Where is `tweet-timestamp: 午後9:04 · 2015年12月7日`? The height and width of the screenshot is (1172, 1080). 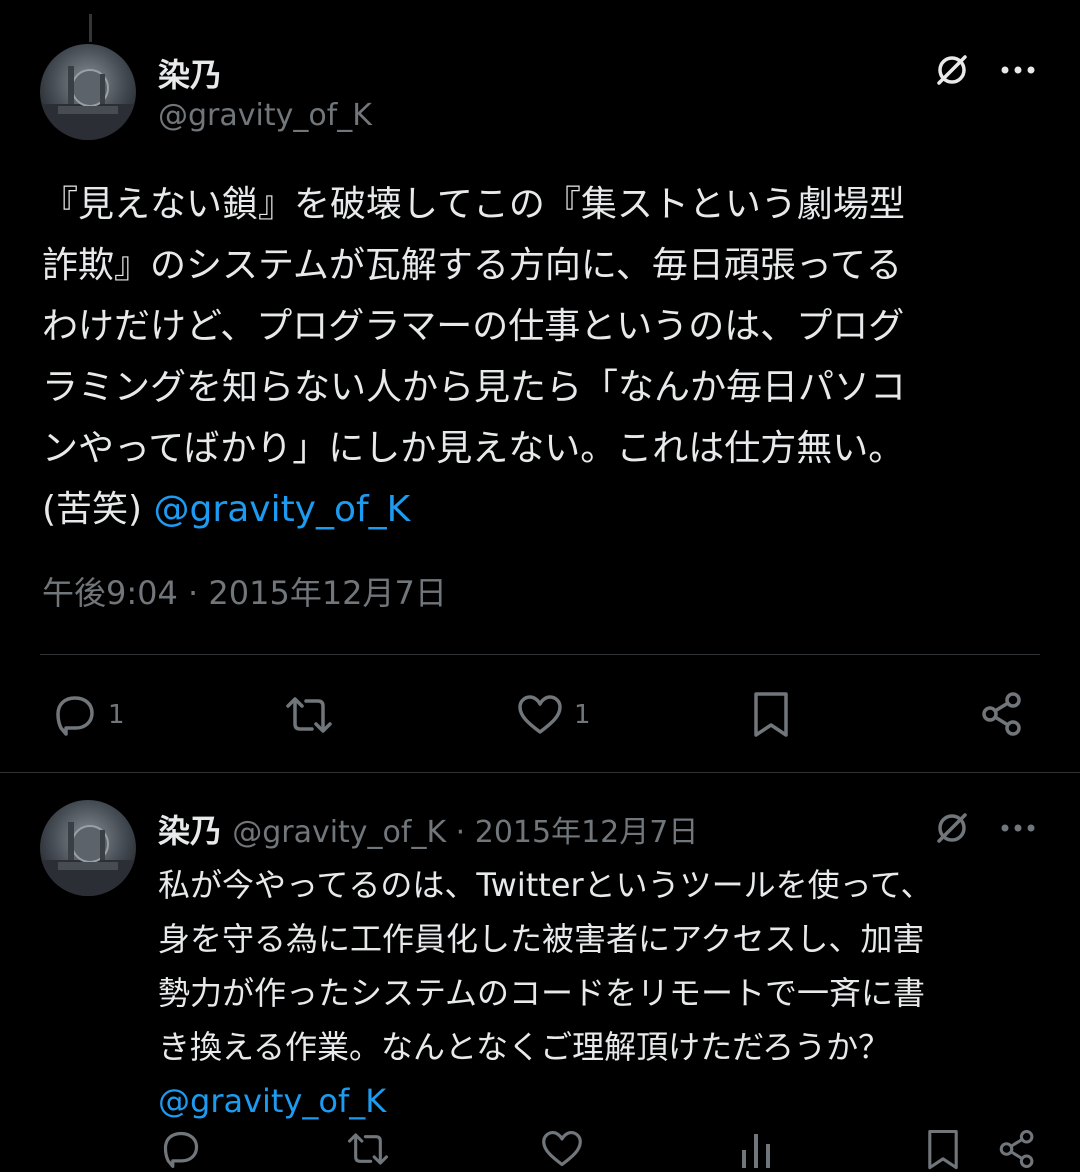 tweet-timestamp: 午後9:04 · 2015年12月7日 is located at coordinates (244, 591).